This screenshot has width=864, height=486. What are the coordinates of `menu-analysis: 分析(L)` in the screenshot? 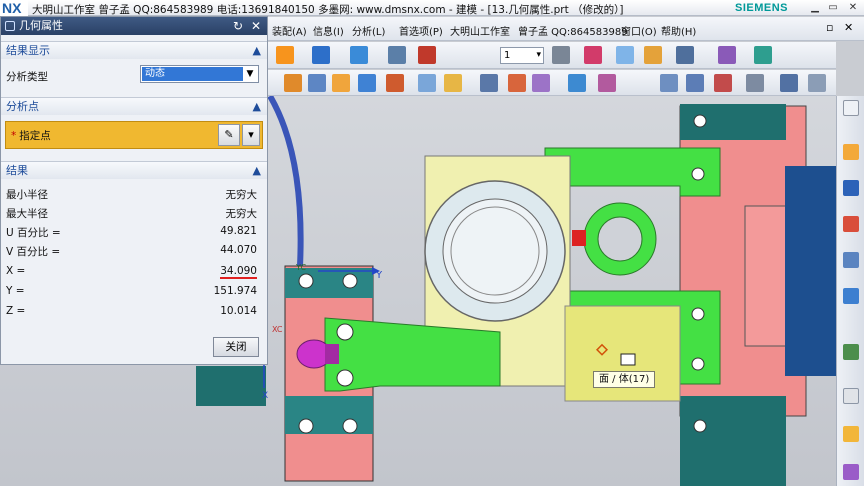 It's located at (368, 30).